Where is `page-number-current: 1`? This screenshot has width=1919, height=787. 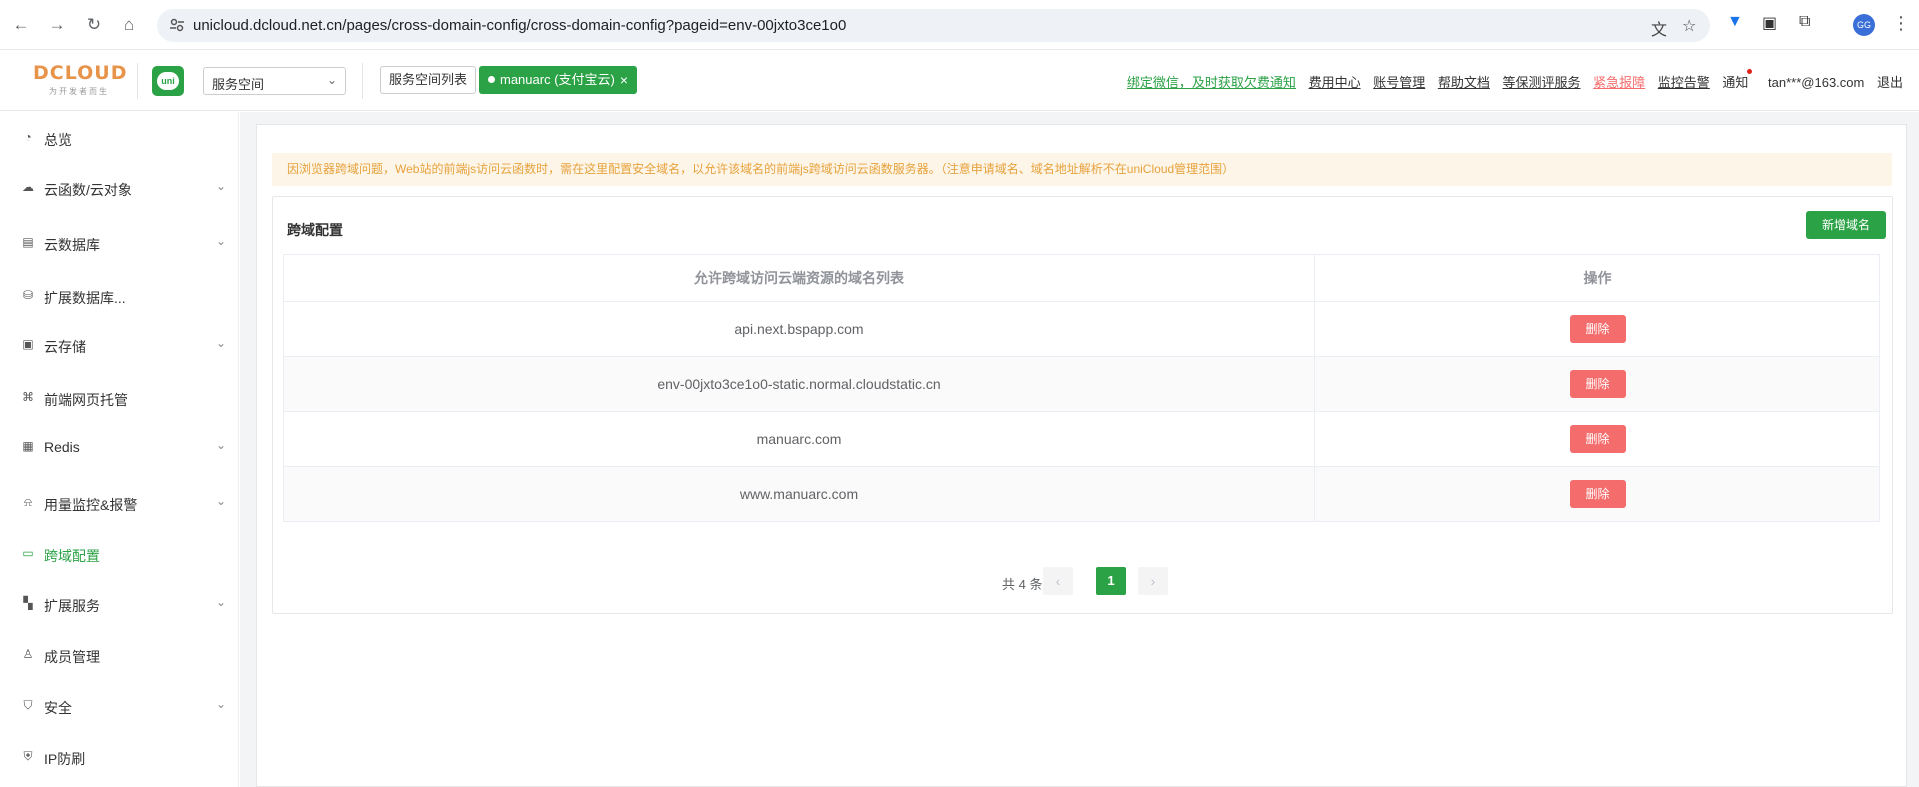
page-number-current: 1 is located at coordinates (1111, 581).